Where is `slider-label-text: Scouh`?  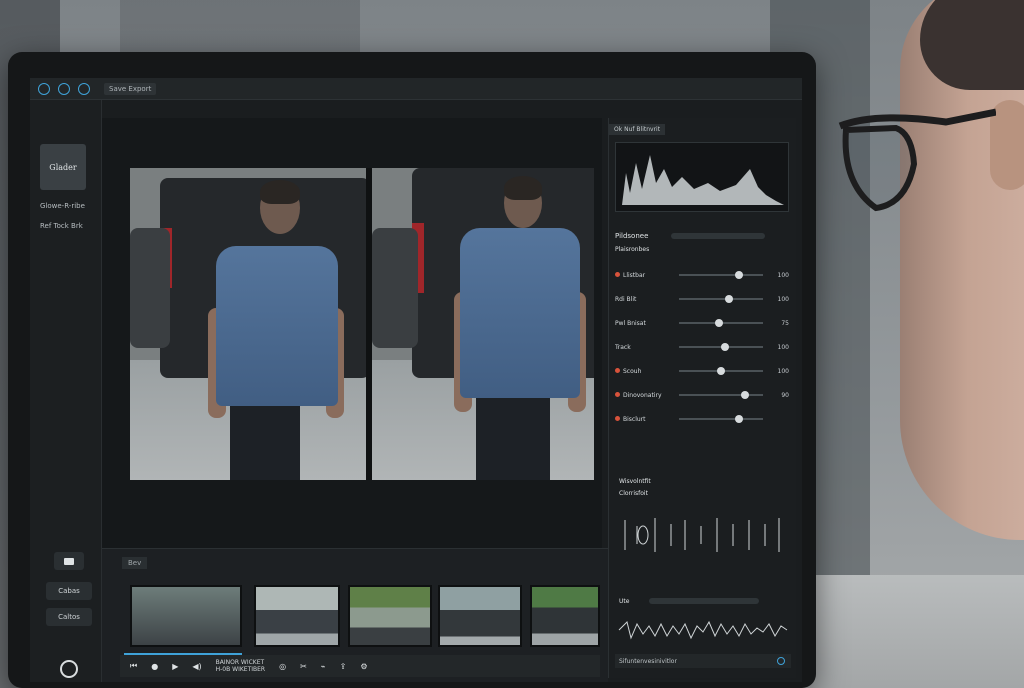 slider-label-text: Scouh is located at coordinates (632, 371).